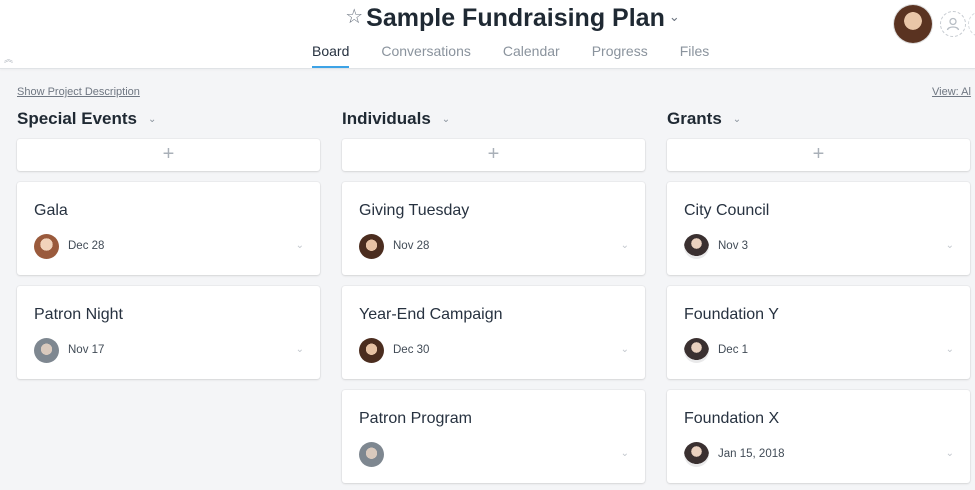  What do you see at coordinates (531, 55) in the screenshot?
I see `tab-calendar: Calendar` at bounding box center [531, 55].